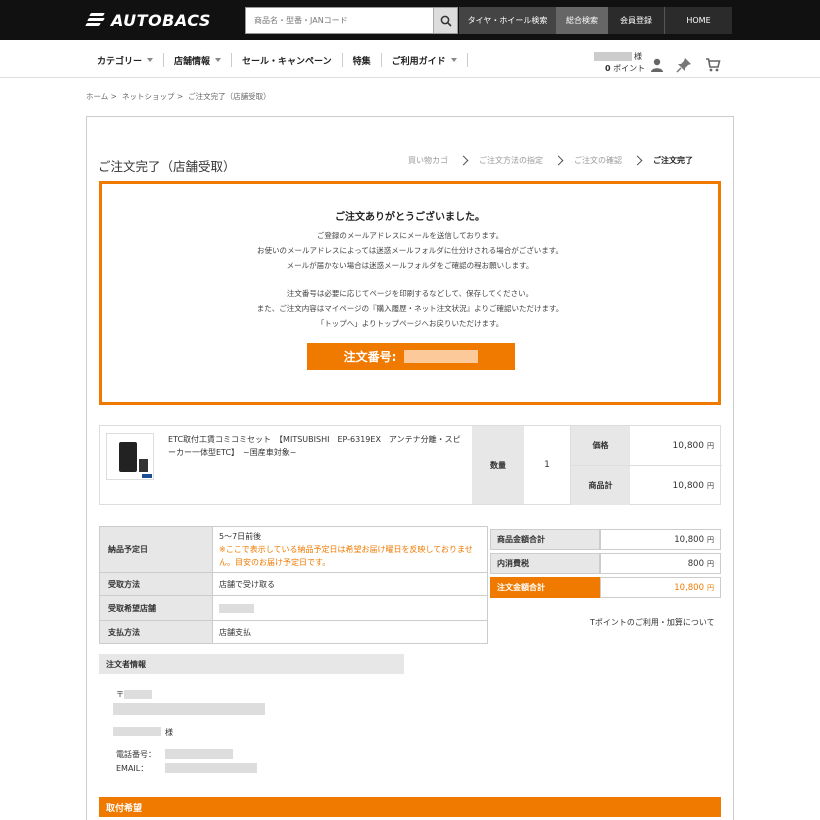 The image size is (820, 820). Describe the element at coordinates (152, 96) in the screenshot. I see `breadcrumb-item: ネットショップ >` at that location.